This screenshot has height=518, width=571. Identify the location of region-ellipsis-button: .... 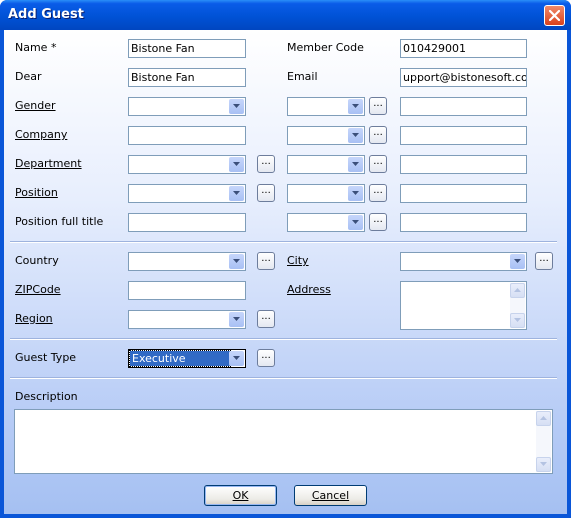
(266, 319).